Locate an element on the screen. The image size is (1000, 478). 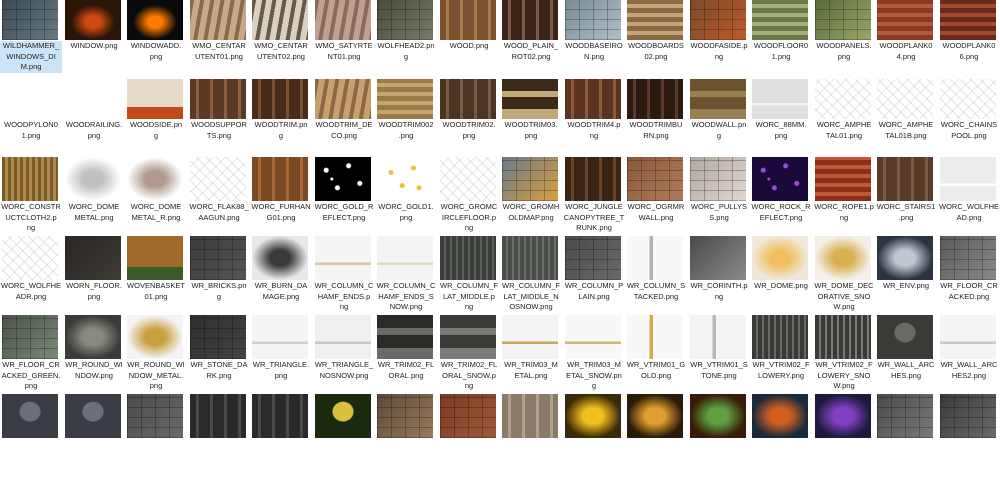
file-name-line: TS.png is located at coordinates (219, 135).